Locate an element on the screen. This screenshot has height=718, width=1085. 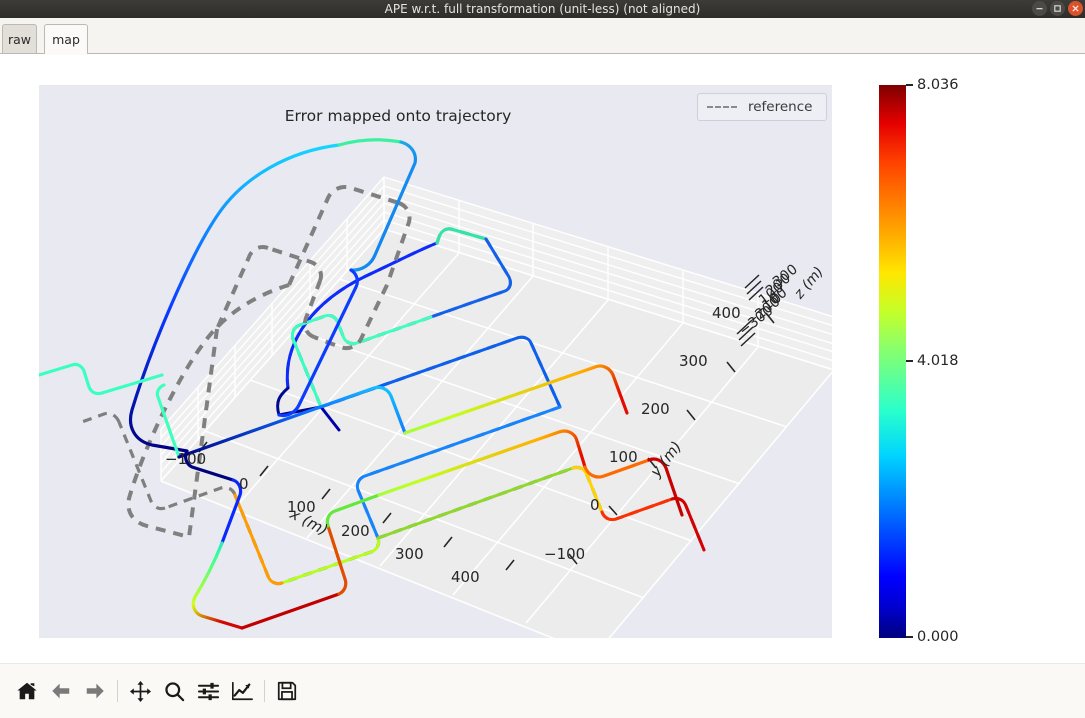
colorbar-tick-mid: 4.018 is located at coordinates (932, 361).